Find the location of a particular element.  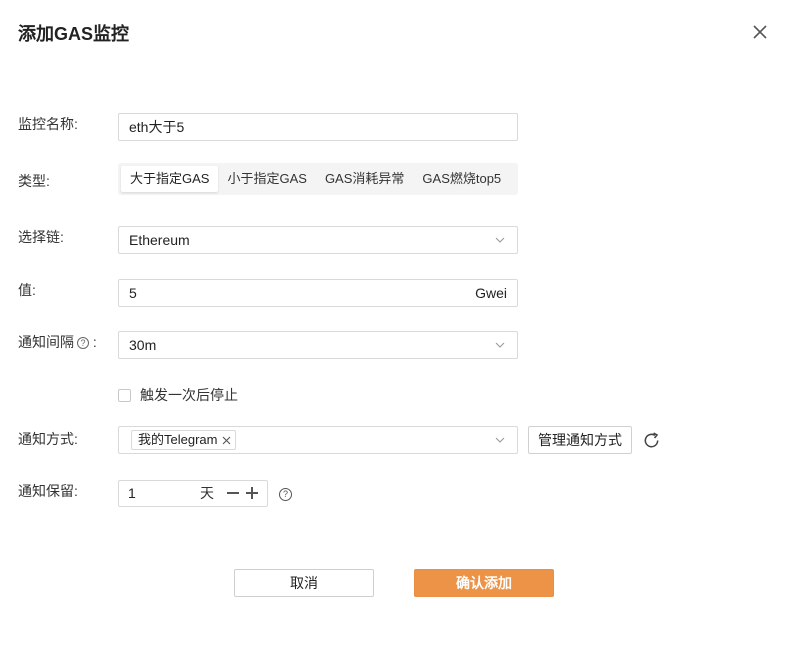

retention-unit: 天 is located at coordinates (207, 493).